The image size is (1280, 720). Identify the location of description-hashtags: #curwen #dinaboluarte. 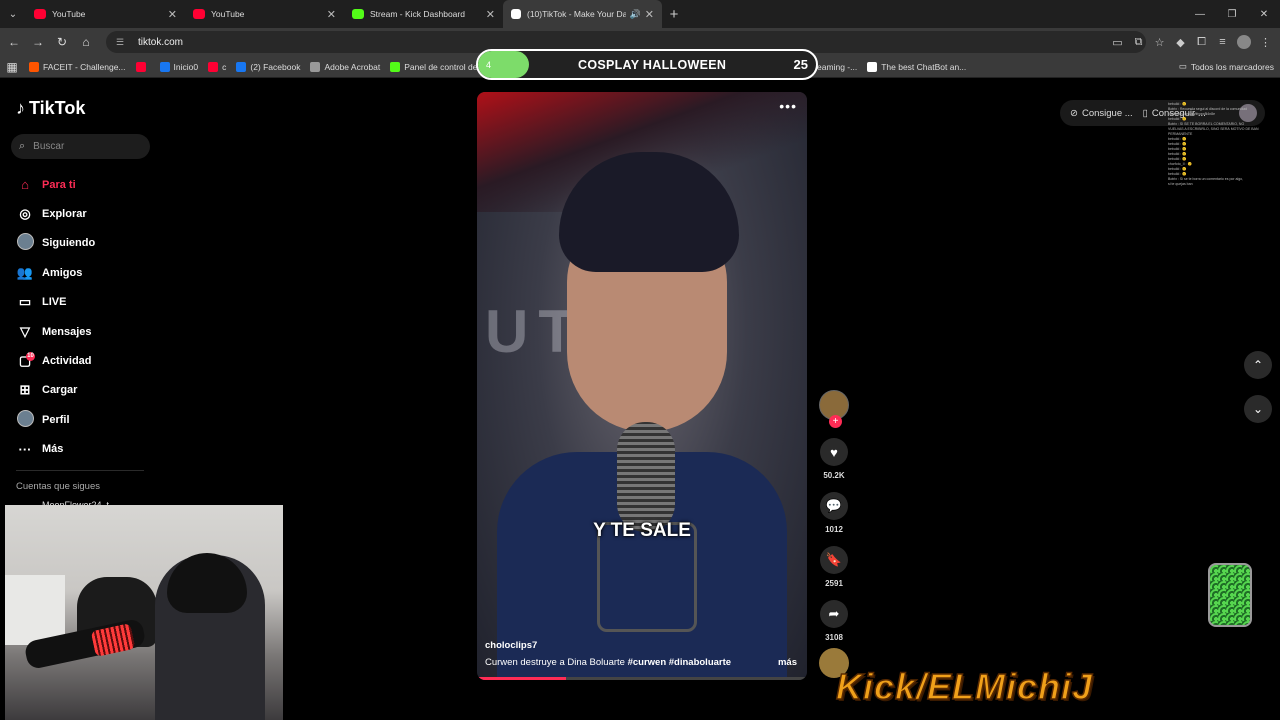
(679, 662).